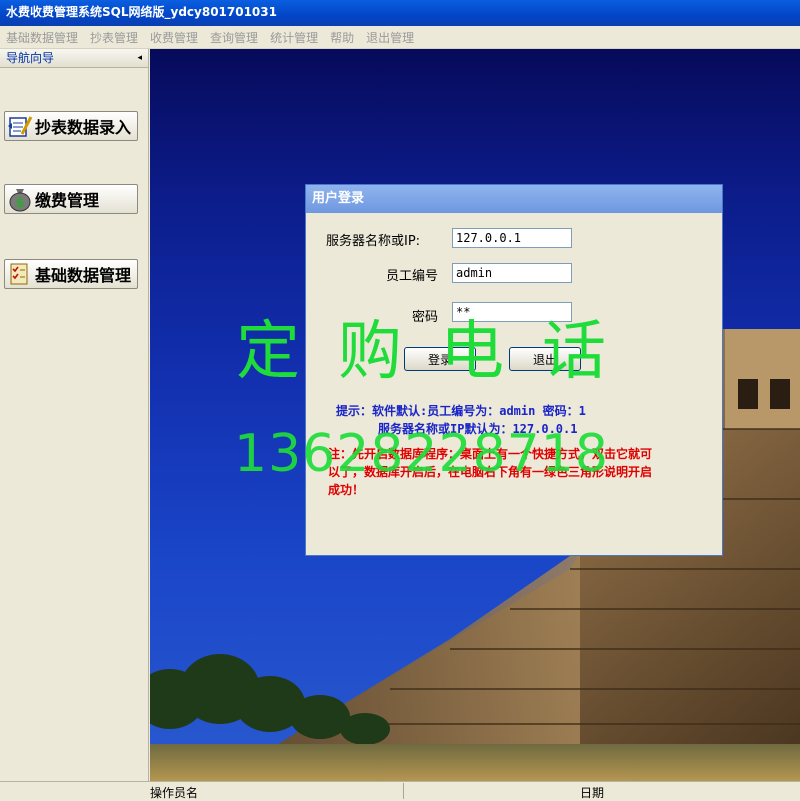 The height and width of the screenshot is (801, 800). I want to click on nav-button-label: 抄表数据录入, so click(83, 127).